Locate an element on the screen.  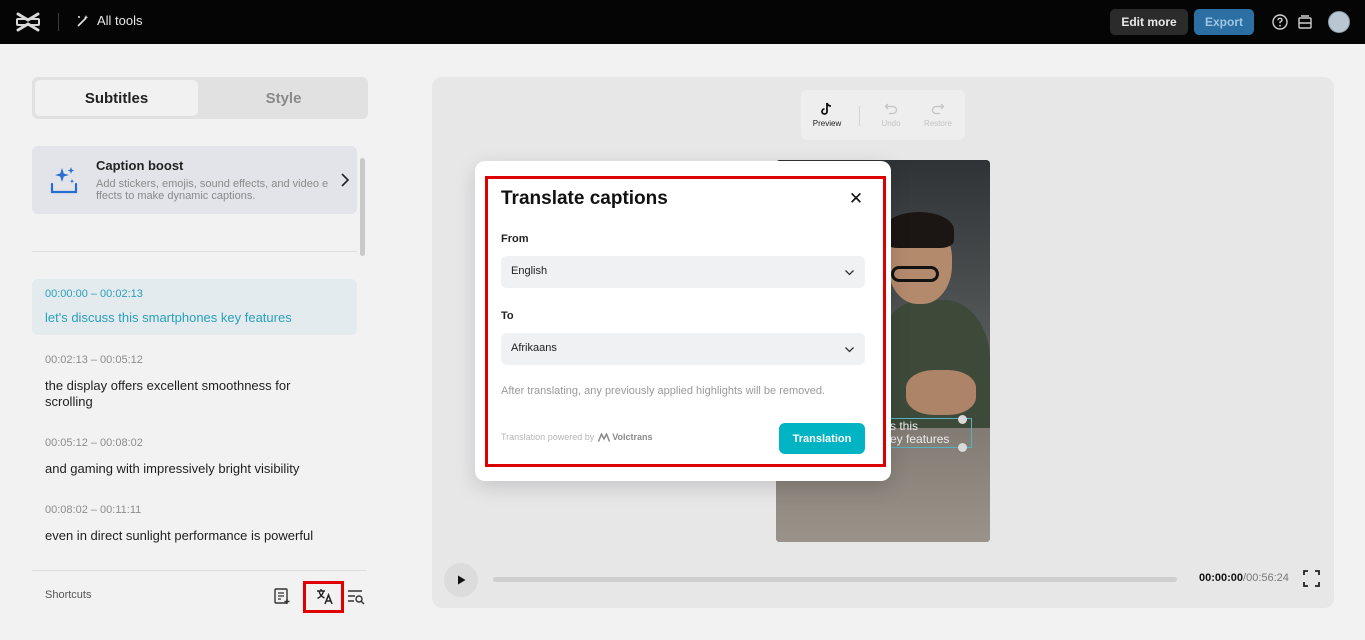
top-bar: All tools Edit more Export is located at coordinates (682, 22).